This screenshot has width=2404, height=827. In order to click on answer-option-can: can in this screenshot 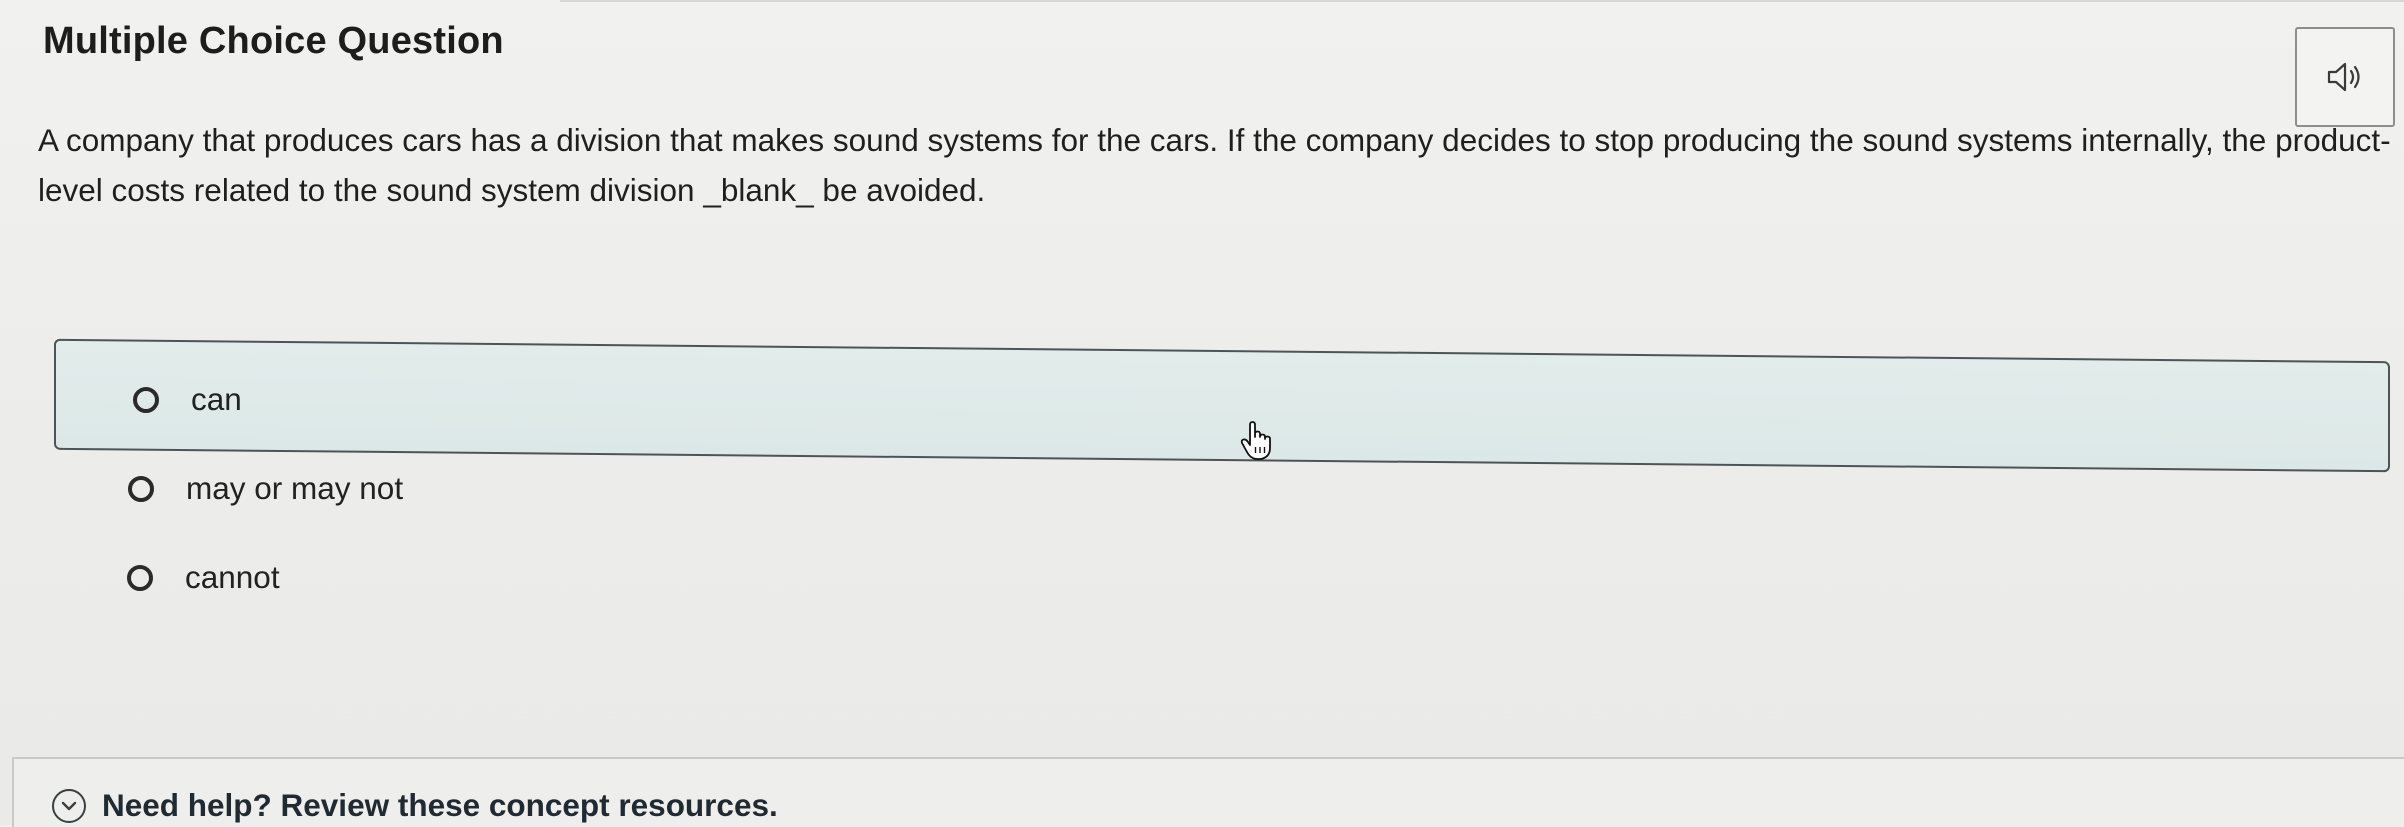, I will do `click(187, 399)`.